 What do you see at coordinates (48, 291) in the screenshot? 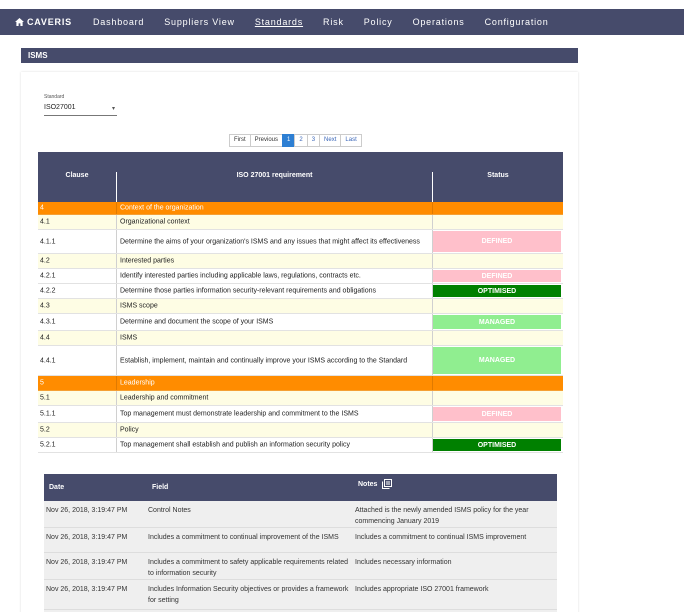
I see `clause-cell: 4.2.2` at bounding box center [48, 291].